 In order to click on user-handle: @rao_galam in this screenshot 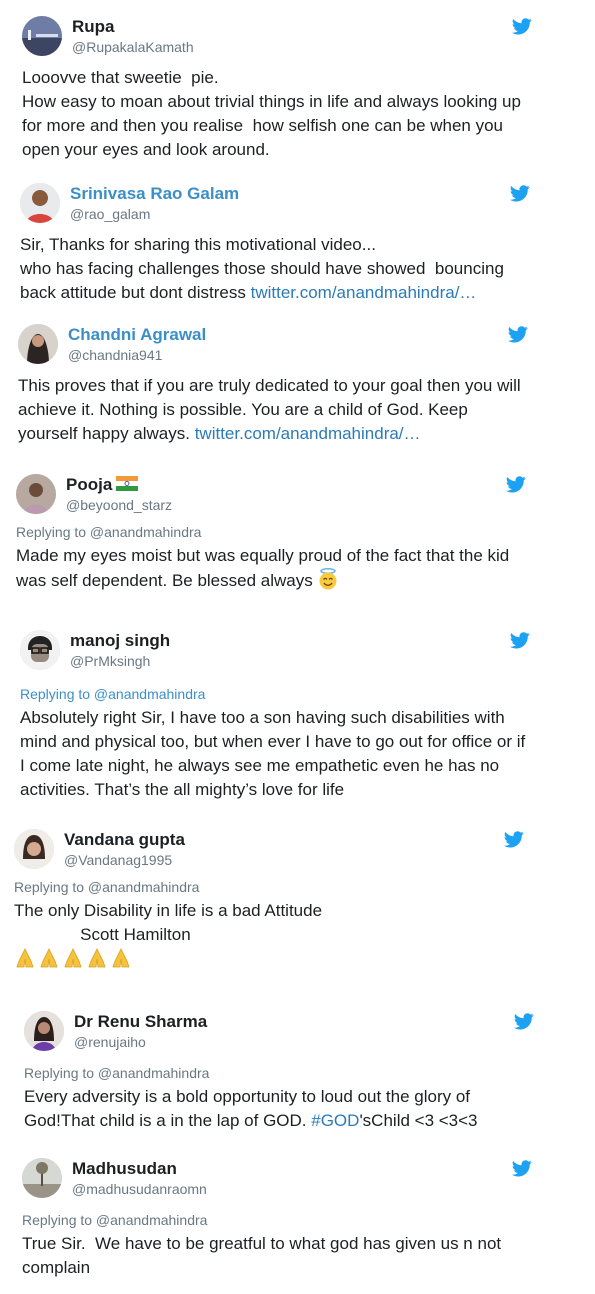, I will do `click(154, 214)`.